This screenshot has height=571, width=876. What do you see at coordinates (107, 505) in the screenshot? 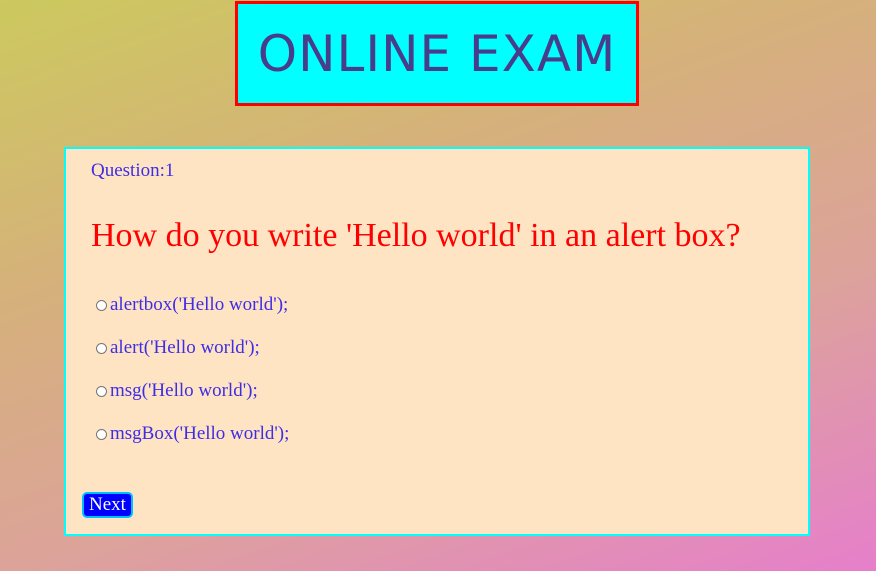
I see `next-button: Next` at bounding box center [107, 505].